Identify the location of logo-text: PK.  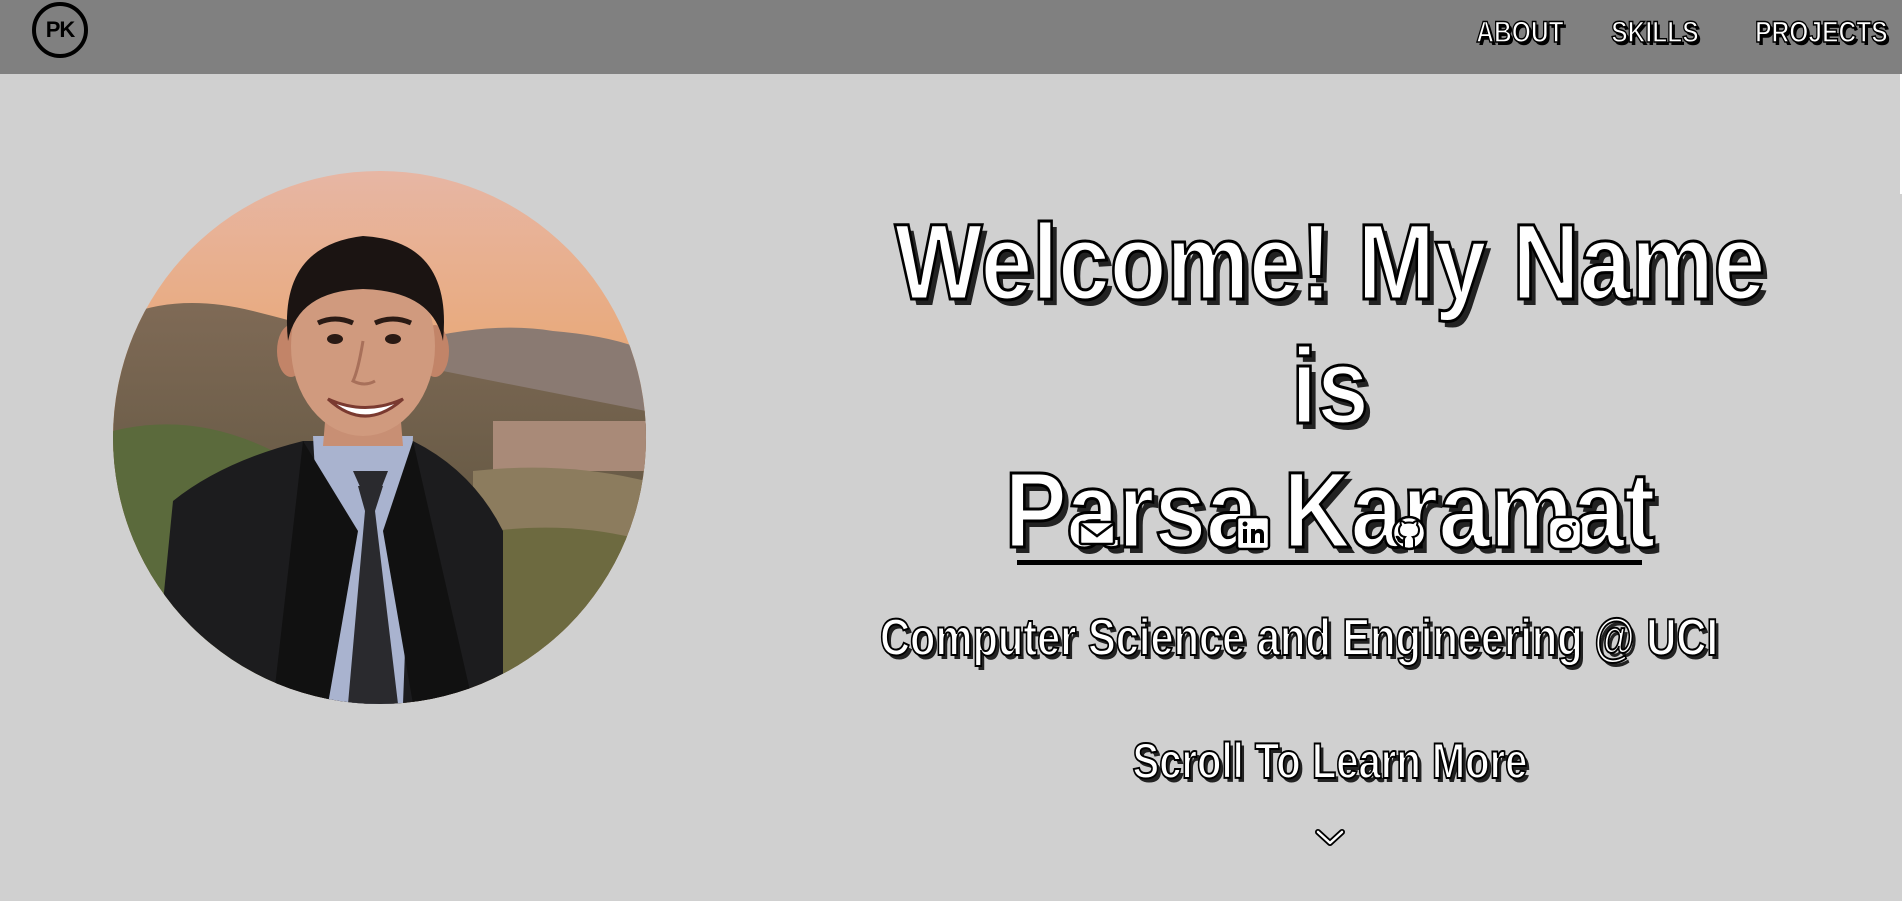
(60, 29).